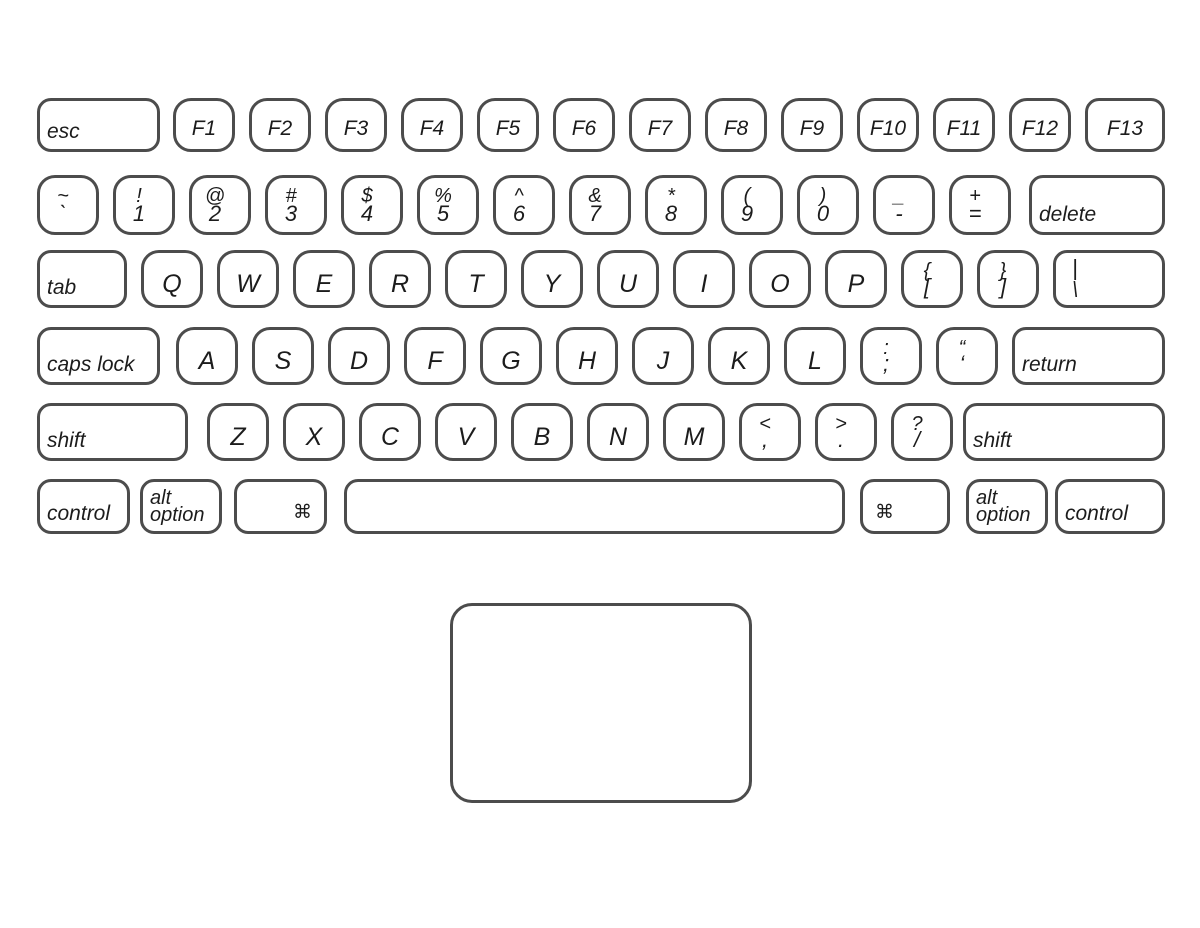 The image size is (1200, 928). I want to click on key-f12: F12, so click(1040, 125).